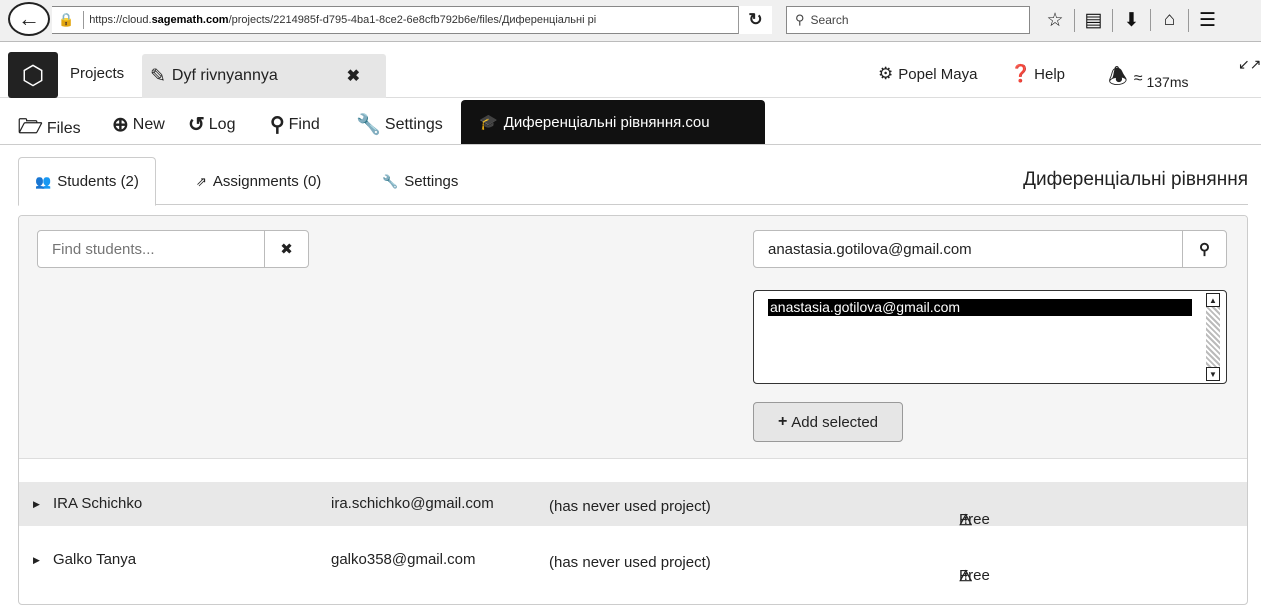 The width and height of the screenshot is (1261, 614). What do you see at coordinates (1093, 20) in the screenshot?
I see `reading-list-icon: ▤` at bounding box center [1093, 20].